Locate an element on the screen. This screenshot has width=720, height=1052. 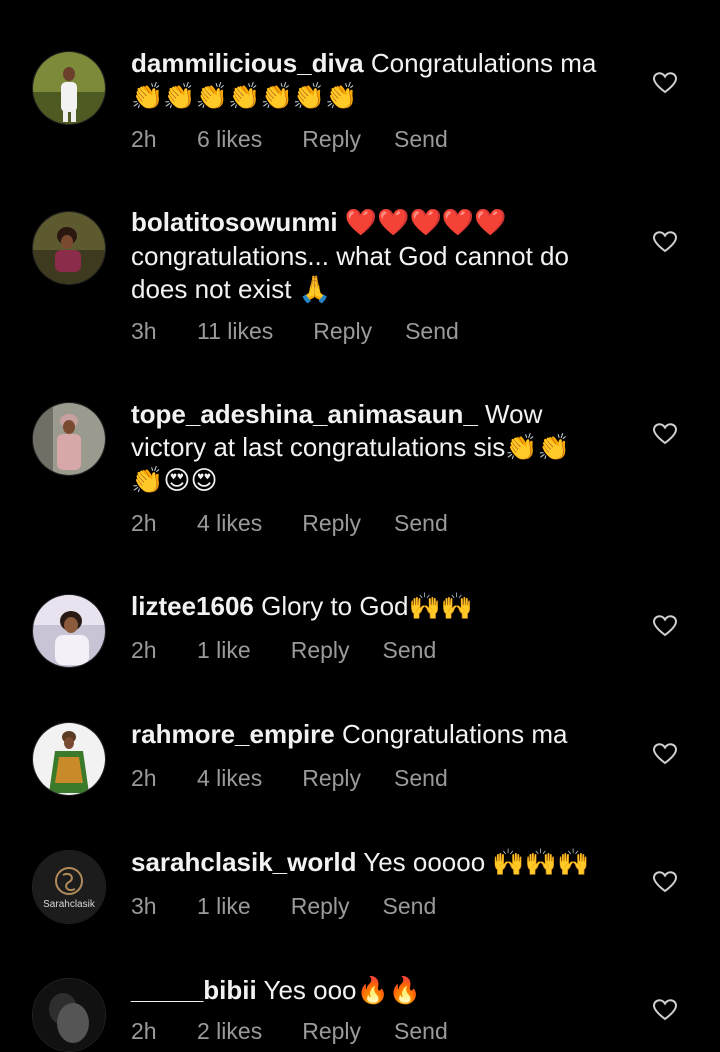
comment-text: sarahclasik_world Yes ooooo 🙌🙌🙌 is located at coordinates (376, 862).